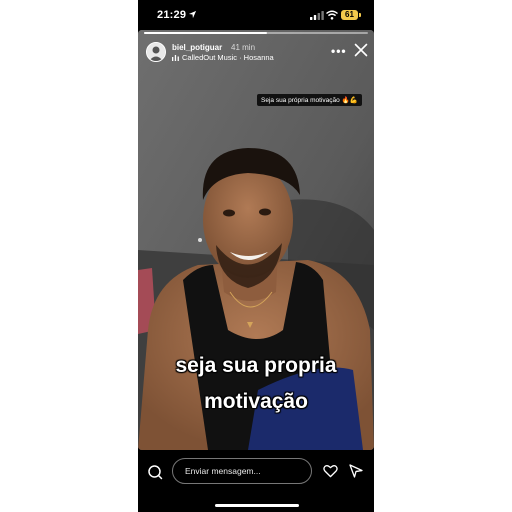 The height and width of the screenshot is (512, 512). What do you see at coordinates (356, 471) in the screenshot?
I see `send-icon` at bounding box center [356, 471].